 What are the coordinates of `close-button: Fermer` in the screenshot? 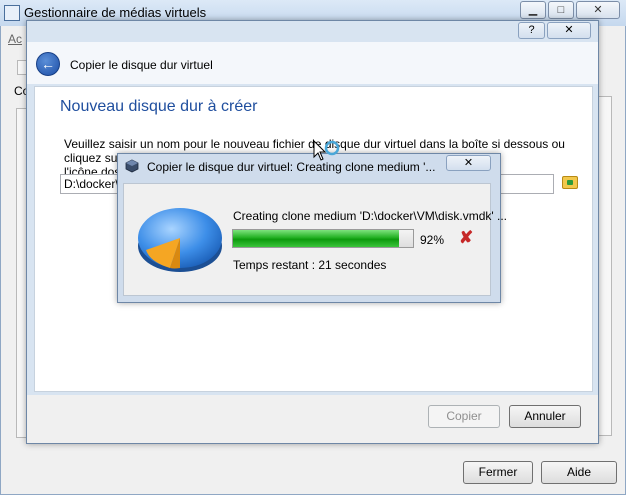 It's located at (498, 472).